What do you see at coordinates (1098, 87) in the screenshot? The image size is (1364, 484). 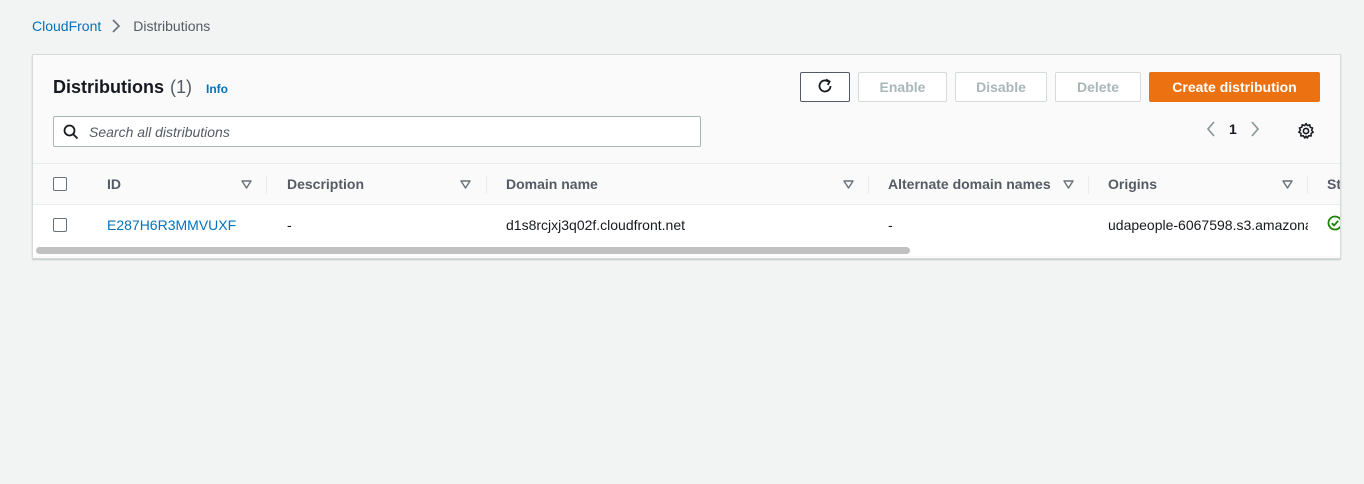 I see `delete-button: Delete` at bounding box center [1098, 87].